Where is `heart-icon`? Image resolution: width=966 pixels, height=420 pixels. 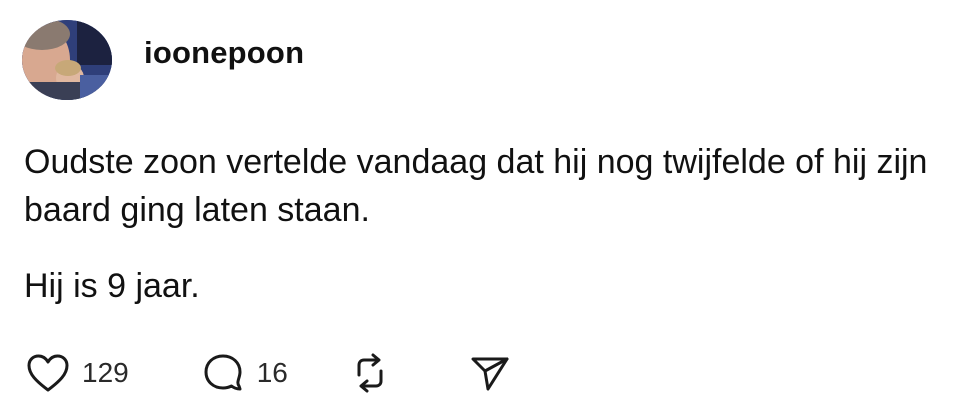
heart-icon is located at coordinates (48, 373).